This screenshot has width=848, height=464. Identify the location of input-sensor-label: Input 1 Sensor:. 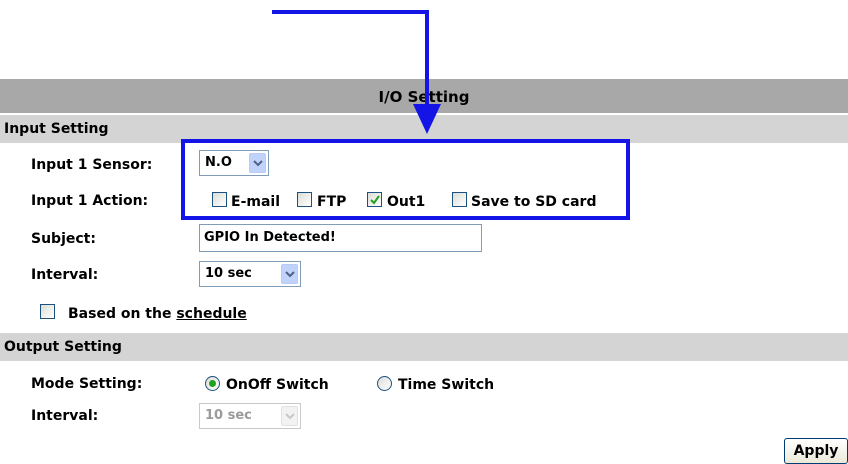
(92, 165).